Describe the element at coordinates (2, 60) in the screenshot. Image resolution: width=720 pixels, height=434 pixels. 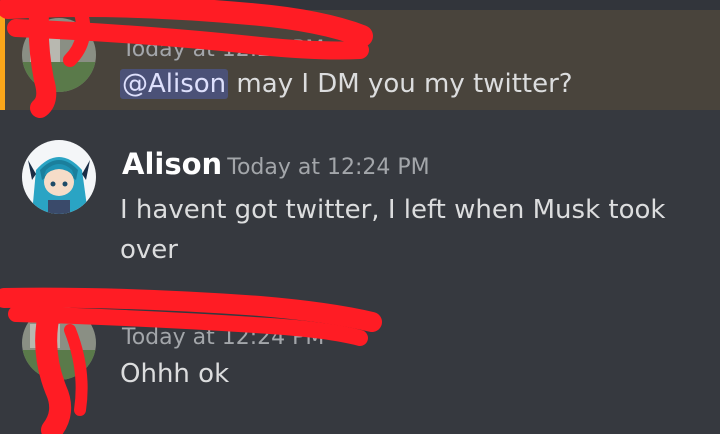
I see `mention-indicator-bar` at that location.